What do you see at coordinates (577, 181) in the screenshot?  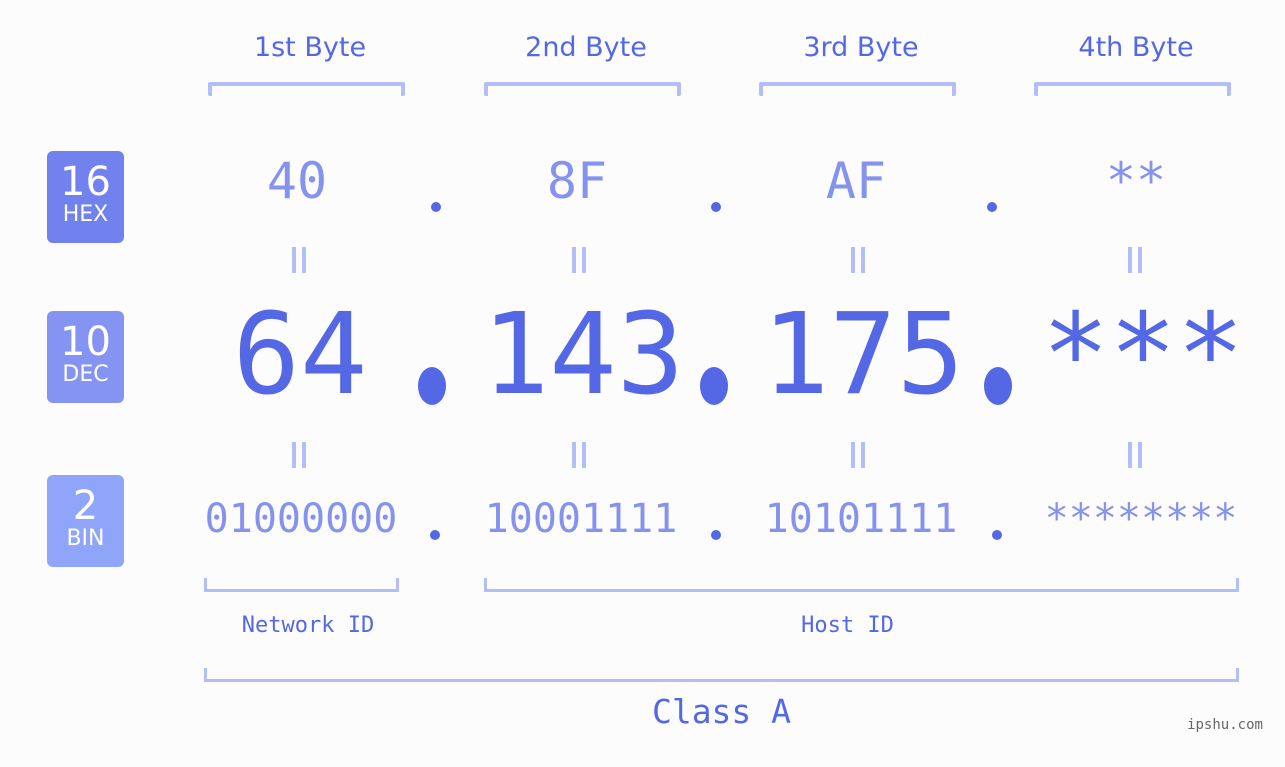 I see `hex-byte-2: 8F` at bounding box center [577, 181].